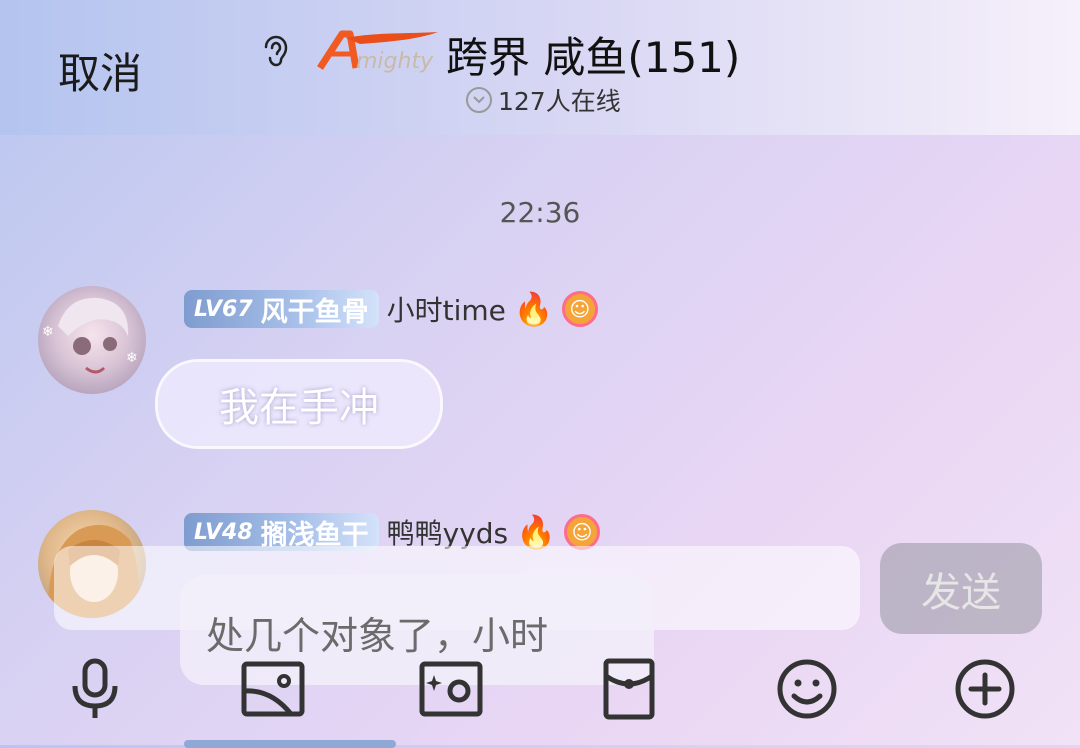  Describe the element at coordinates (290, 744) in the screenshot. I see `next-message-peek` at that location.